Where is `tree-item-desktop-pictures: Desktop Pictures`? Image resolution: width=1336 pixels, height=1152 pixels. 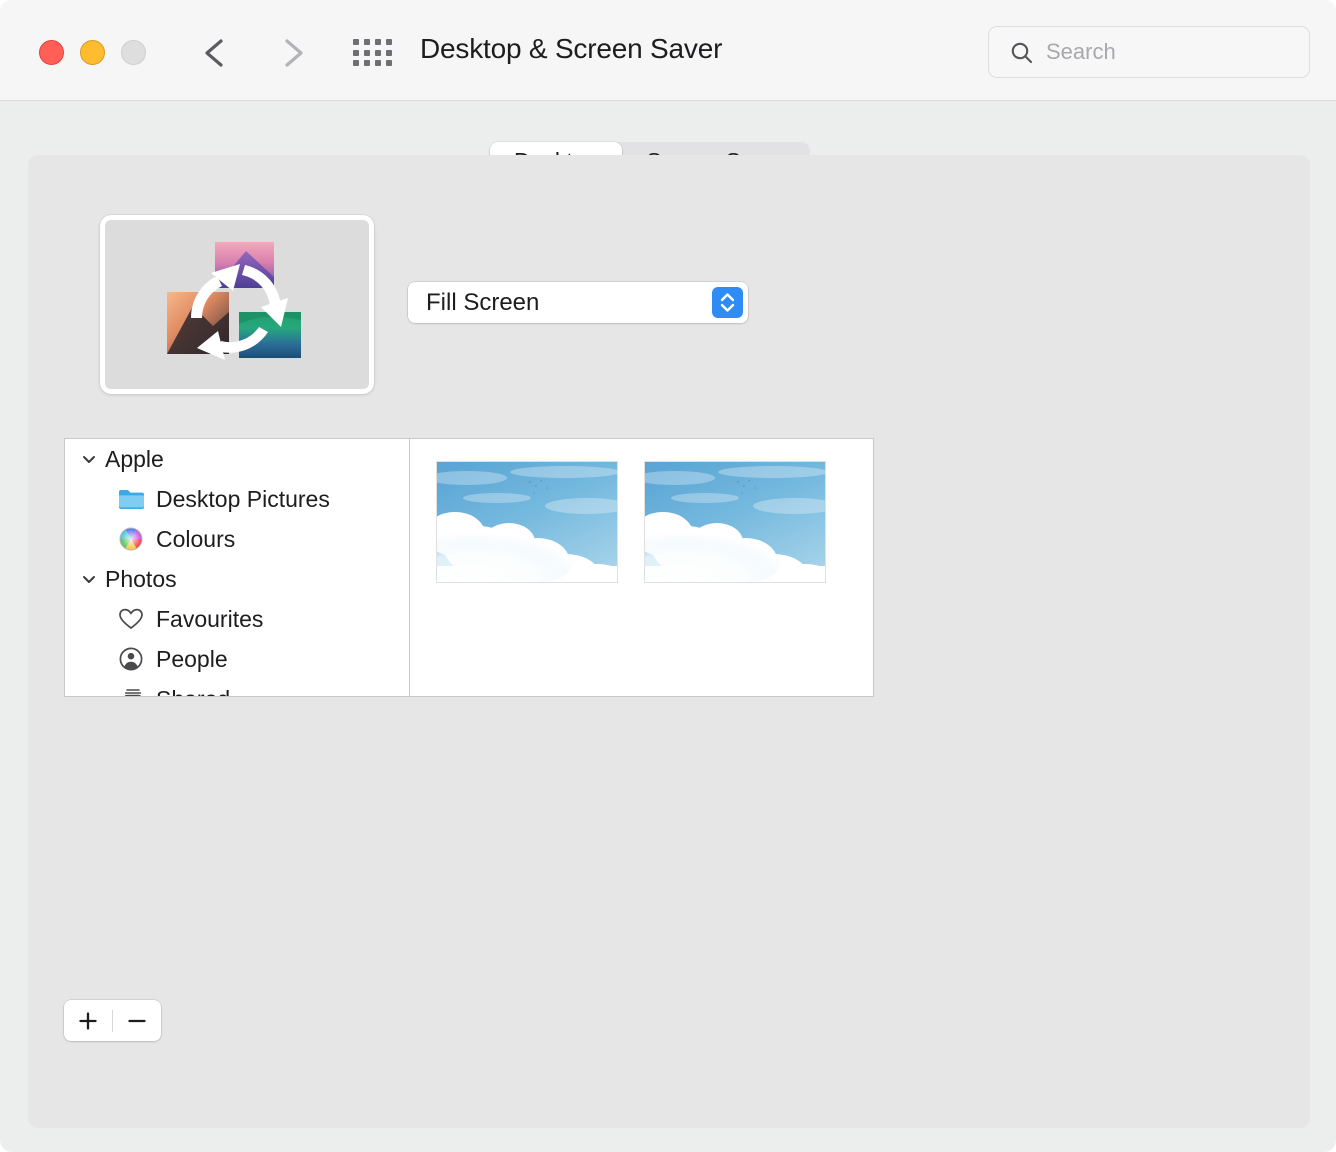
tree-item-desktop-pictures: Desktop Pictures is located at coordinates (237, 499).